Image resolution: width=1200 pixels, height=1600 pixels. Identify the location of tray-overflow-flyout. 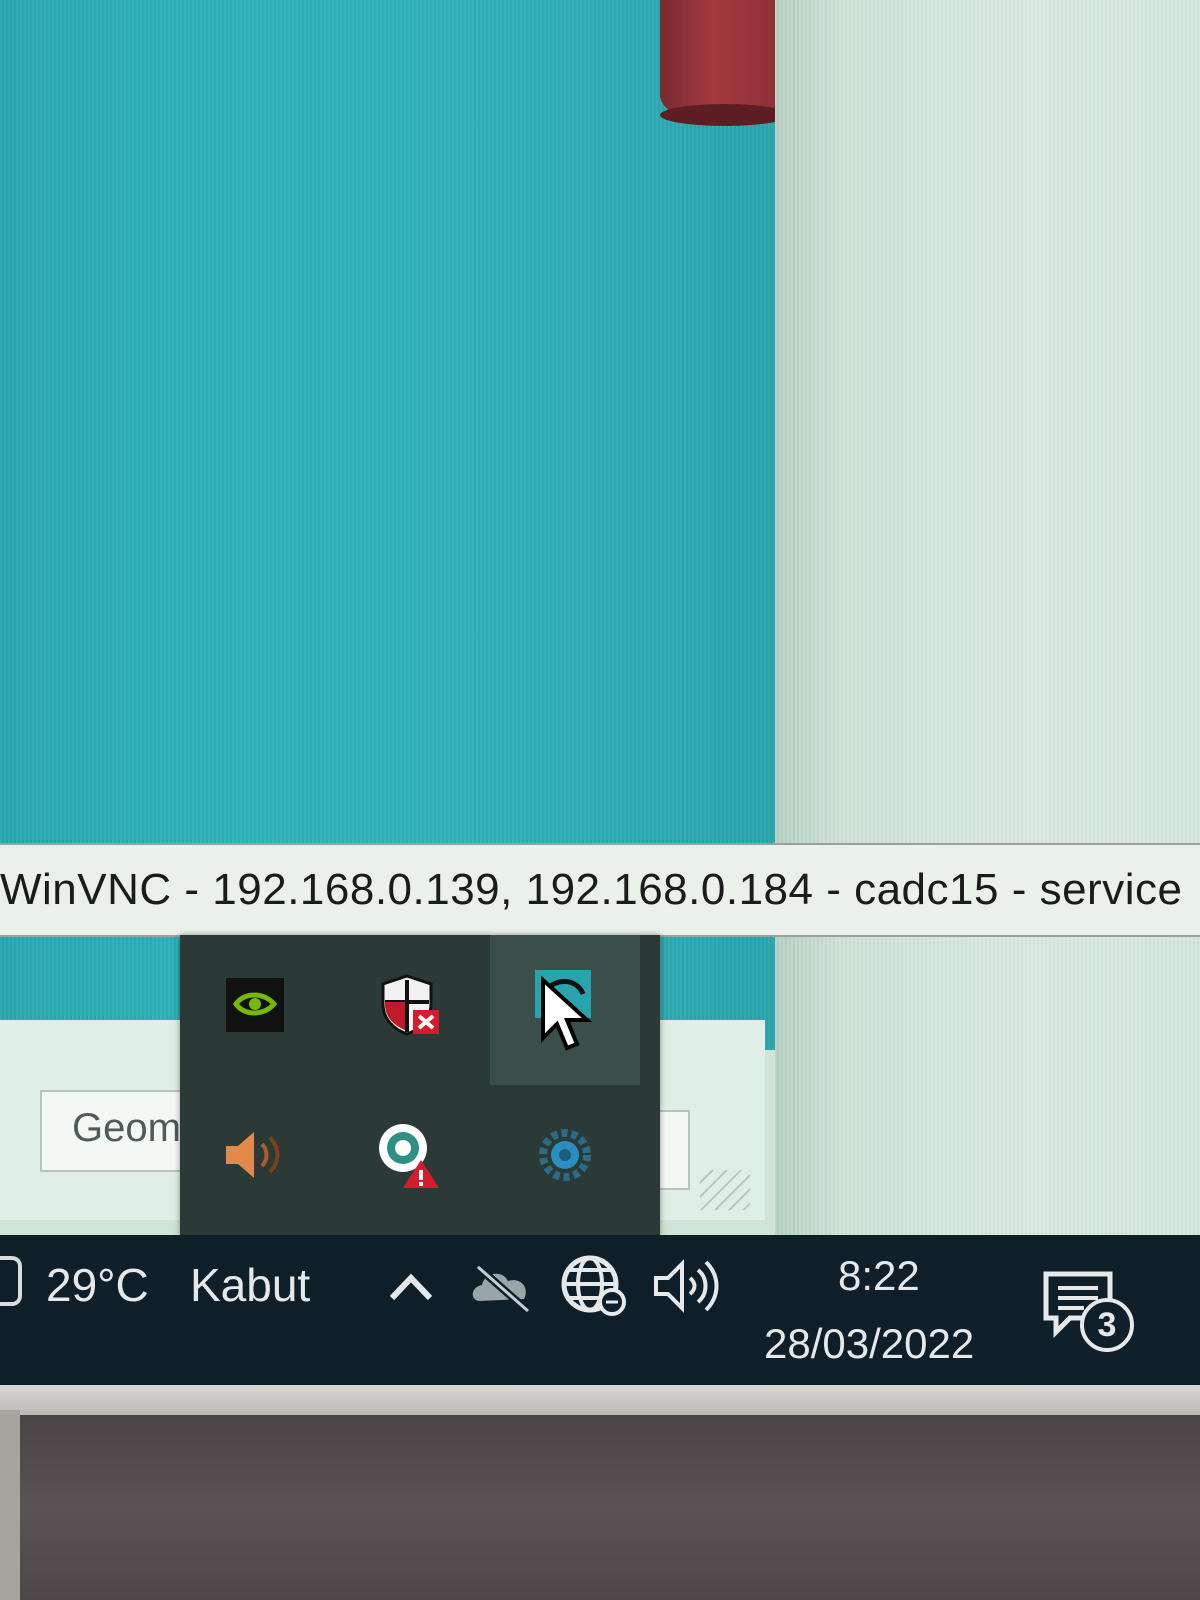
(420, 1086).